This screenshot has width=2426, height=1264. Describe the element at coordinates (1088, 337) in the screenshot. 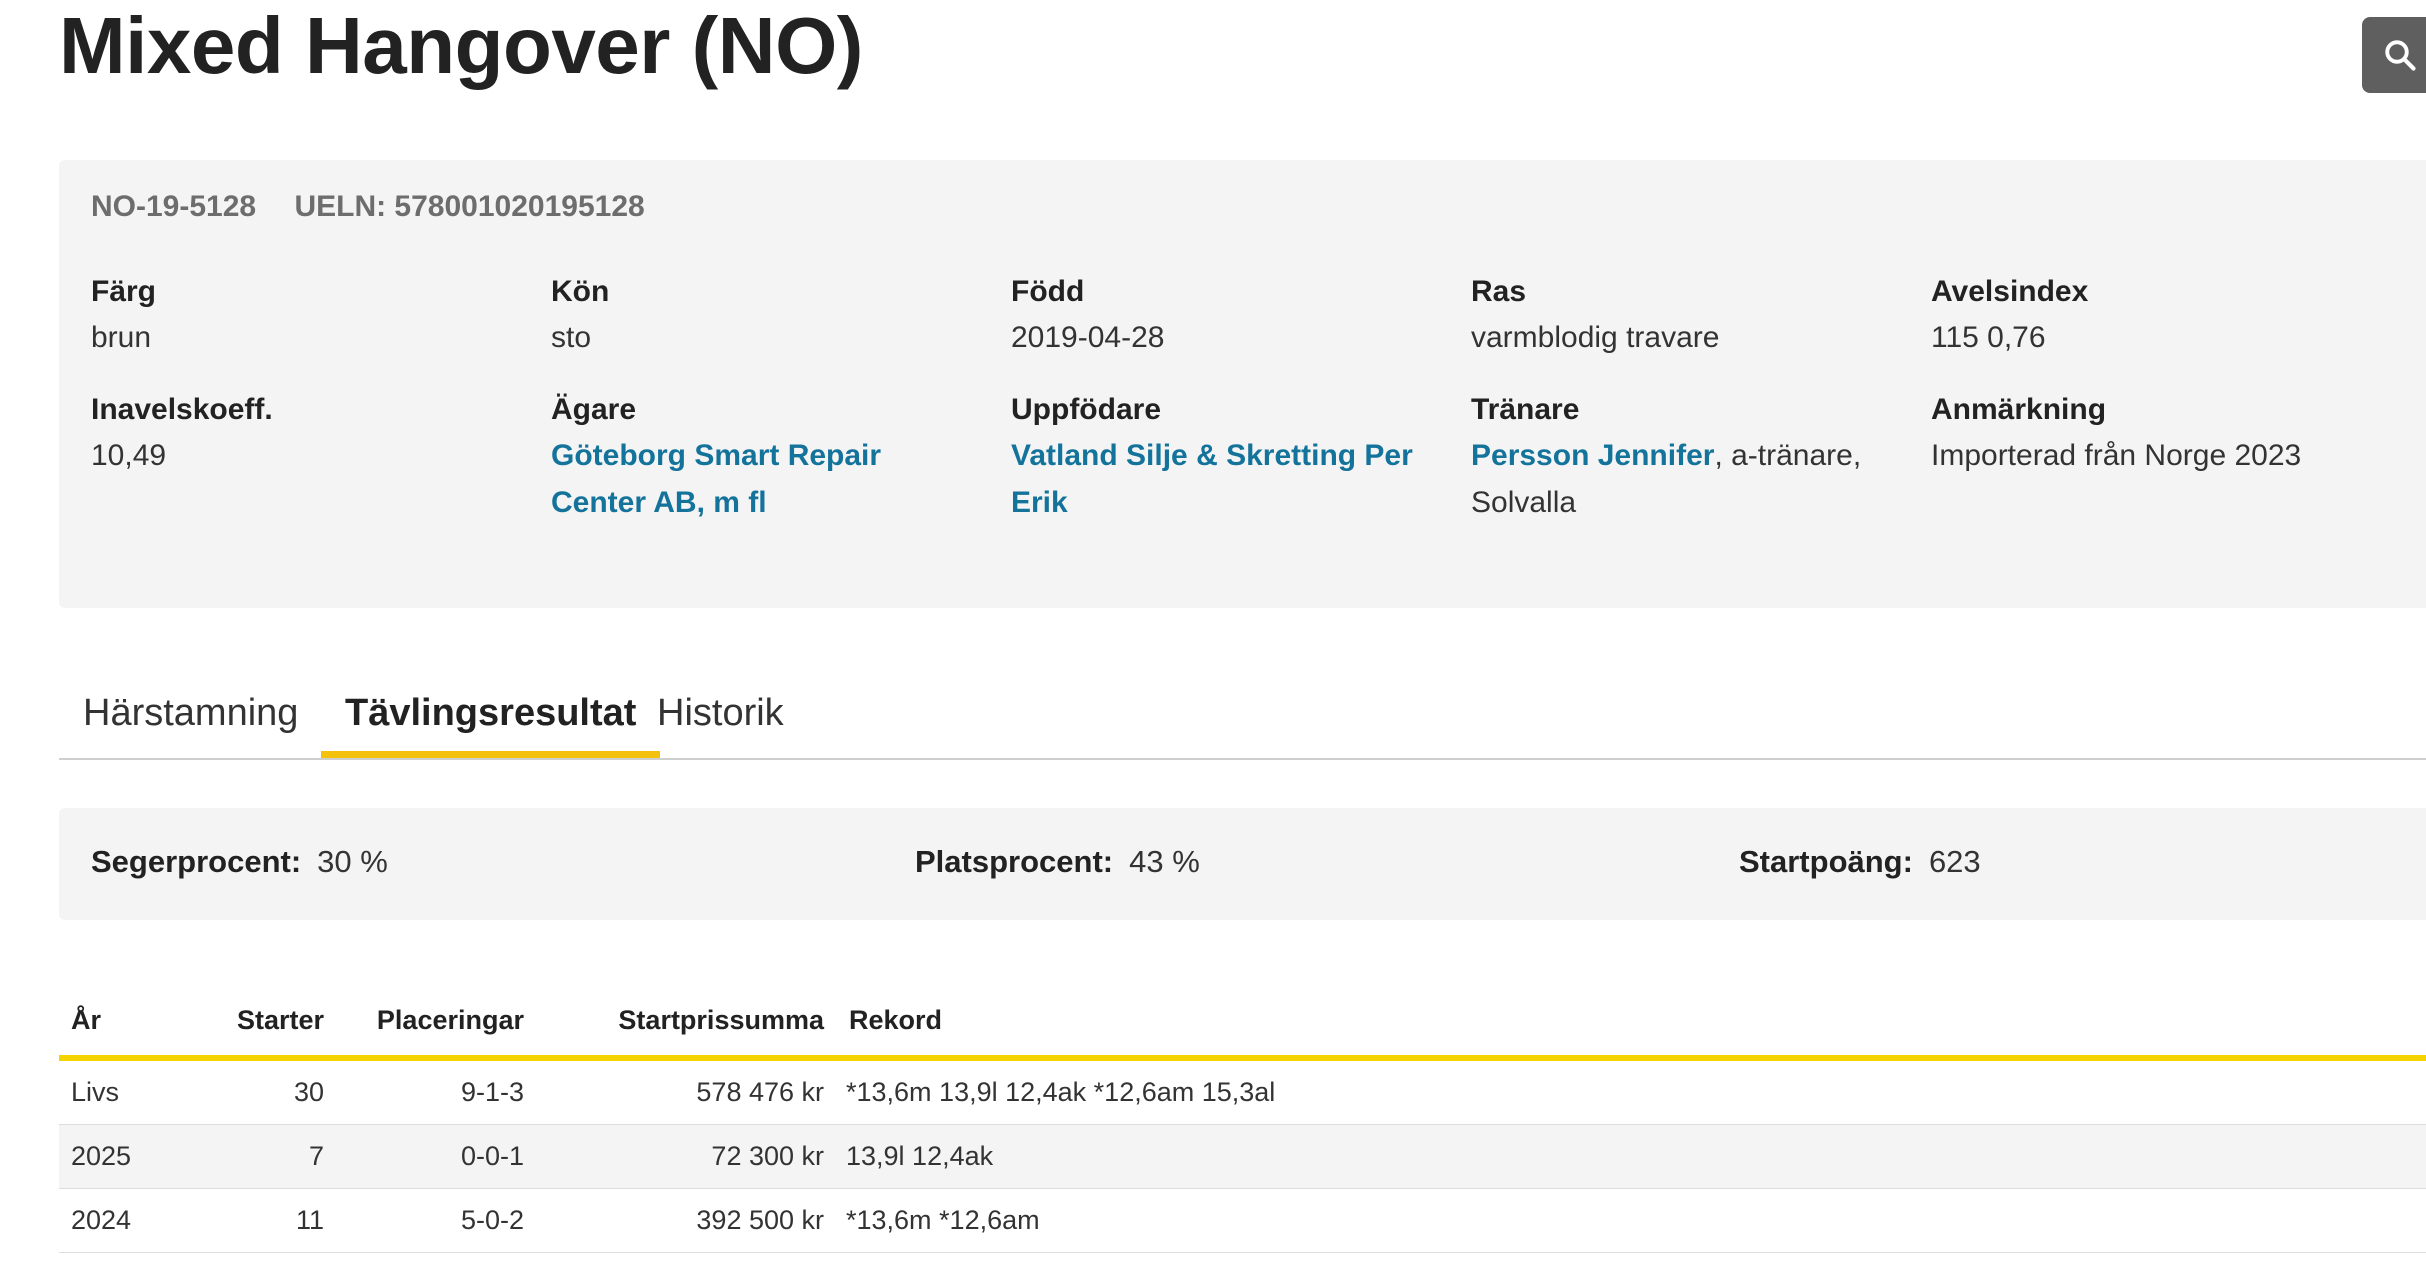

I see `field-value: 2019-04-28` at that location.